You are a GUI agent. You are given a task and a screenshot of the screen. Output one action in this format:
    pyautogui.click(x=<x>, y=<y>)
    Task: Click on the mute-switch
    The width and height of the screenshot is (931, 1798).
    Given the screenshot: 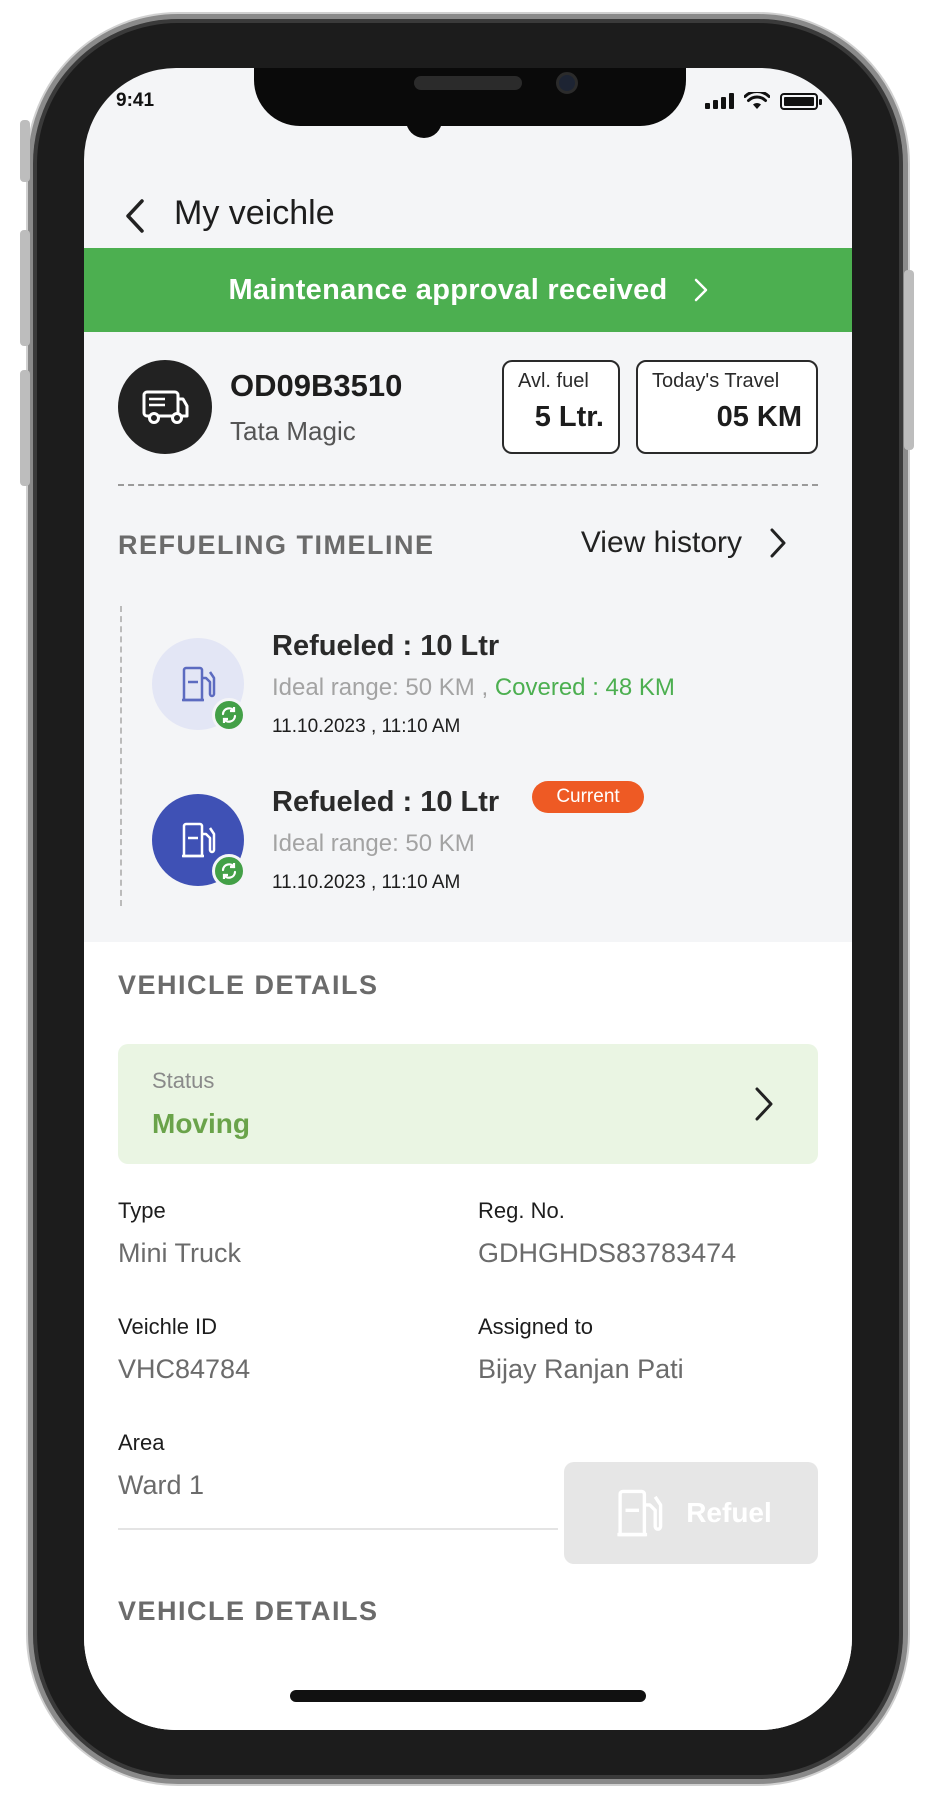 What is the action you would take?
    pyautogui.click(x=25, y=151)
    